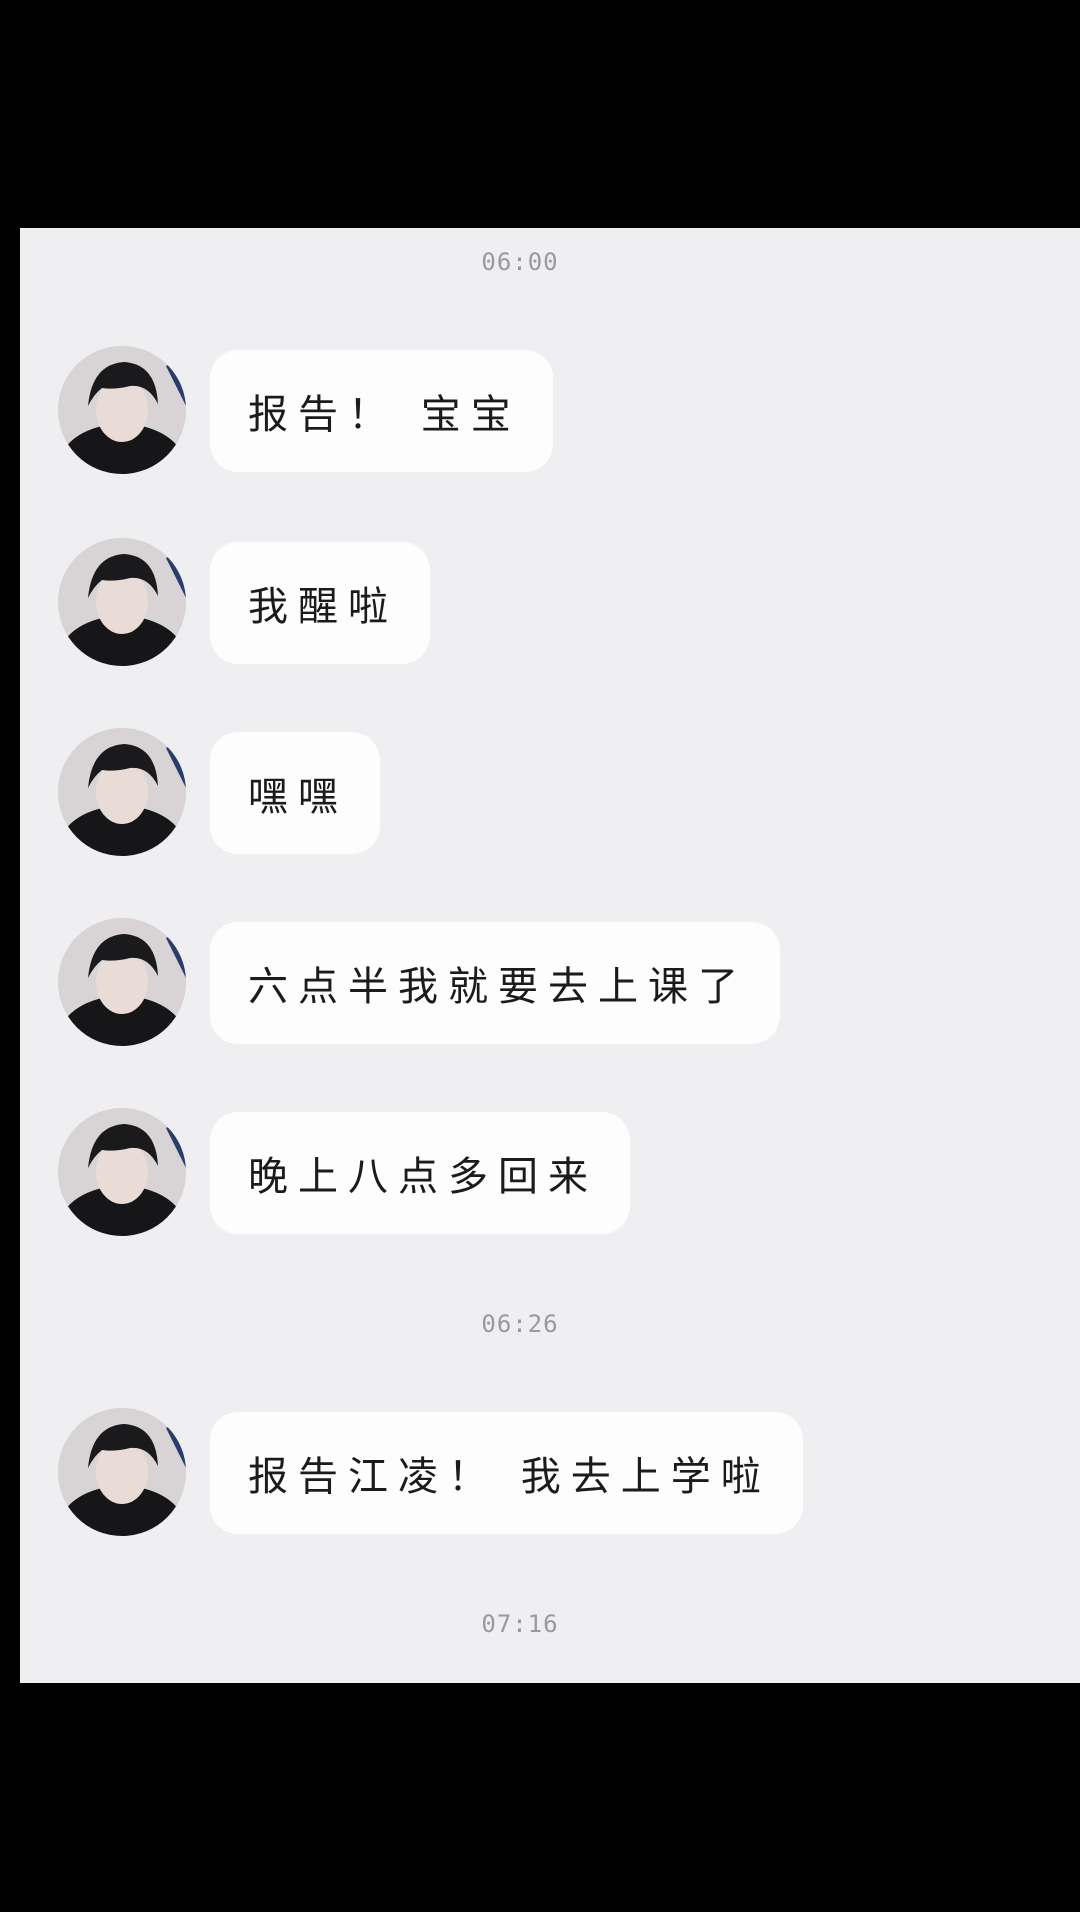 The width and height of the screenshot is (1080, 1912). I want to click on message-row: 报告江凌！ 我去上学啦, so click(550, 1472).